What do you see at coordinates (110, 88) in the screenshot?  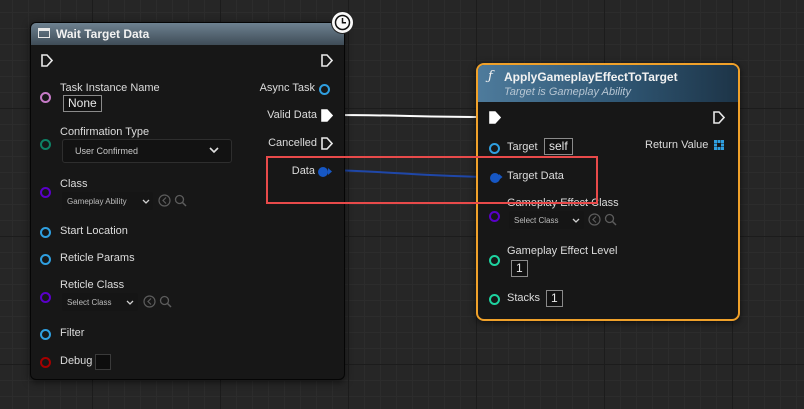 I see `task-instance-name-label: Task Instance Name` at bounding box center [110, 88].